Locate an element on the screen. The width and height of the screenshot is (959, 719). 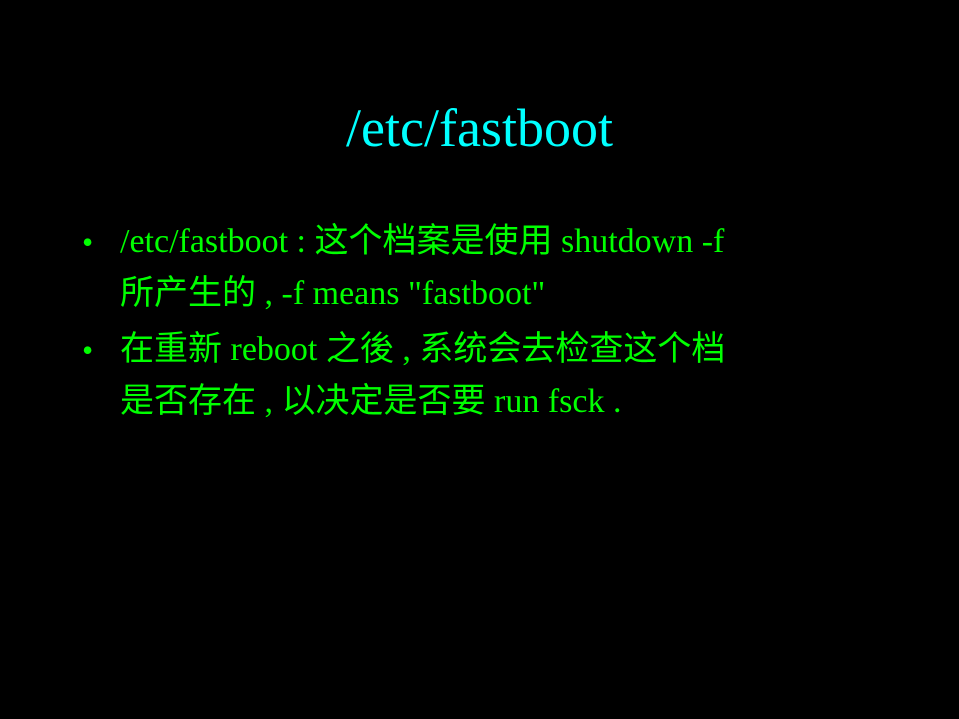
slide-title: /etc/fastboot is located at coordinates (479, 128).